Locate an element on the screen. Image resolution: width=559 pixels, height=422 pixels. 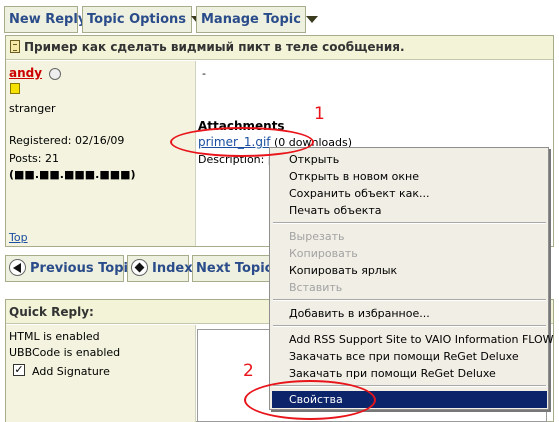
new-reply-button: New Reply is located at coordinates (45, 19).